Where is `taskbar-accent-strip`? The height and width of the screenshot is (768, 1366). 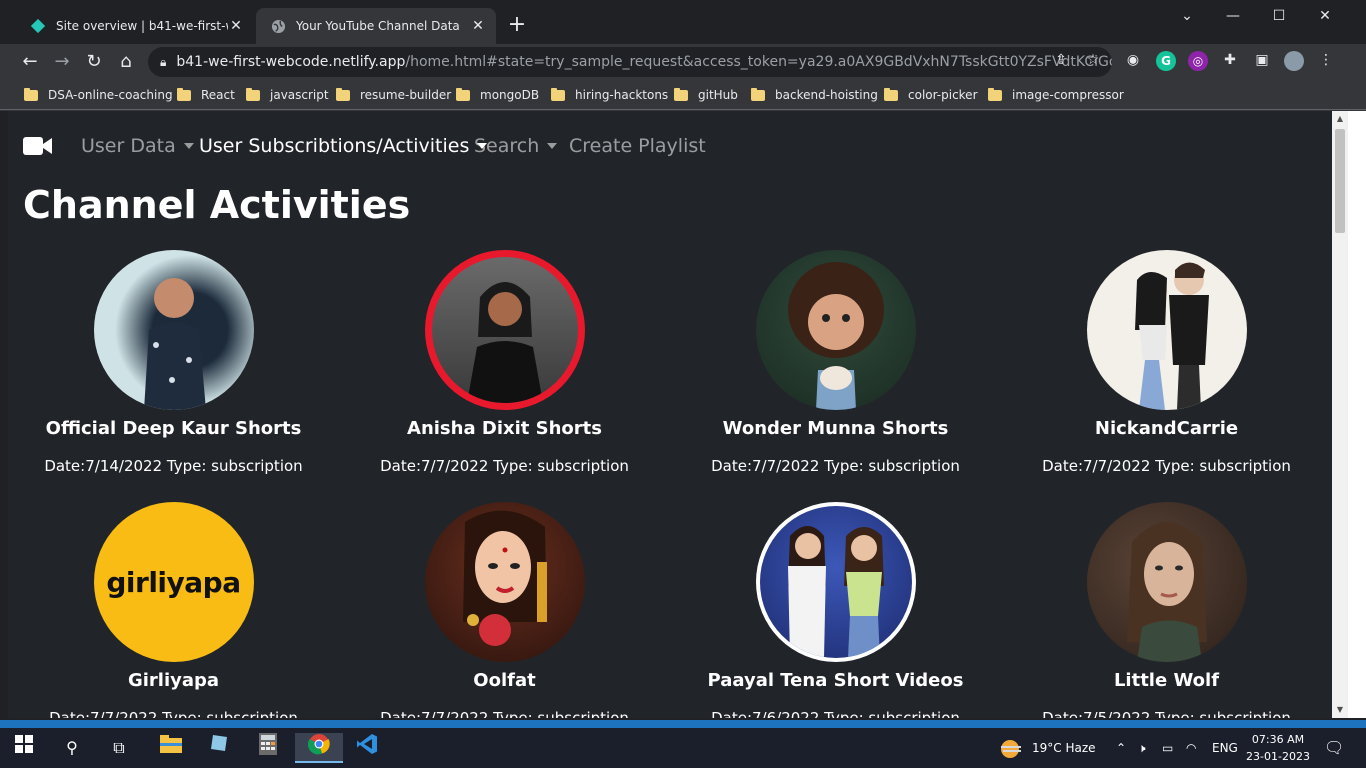 taskbar-accent-strip is located at coordinates (683, 724).